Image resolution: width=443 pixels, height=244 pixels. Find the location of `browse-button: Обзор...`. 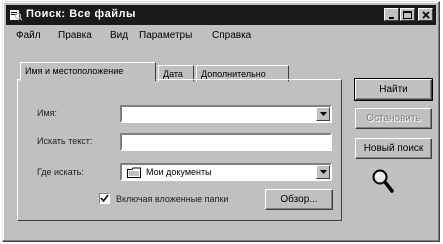

browse-button: Обзор... is located at coordinates (299, 199).